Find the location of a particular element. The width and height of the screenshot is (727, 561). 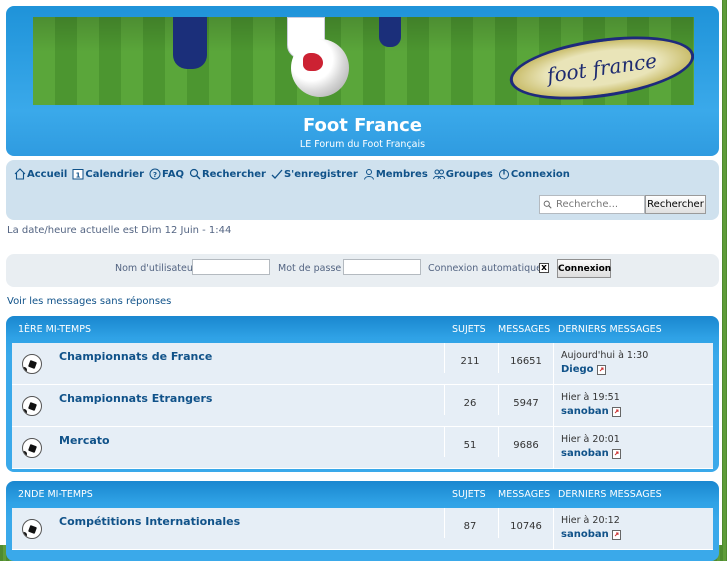

faq-icon: ? is located at coordinates (155, 174).